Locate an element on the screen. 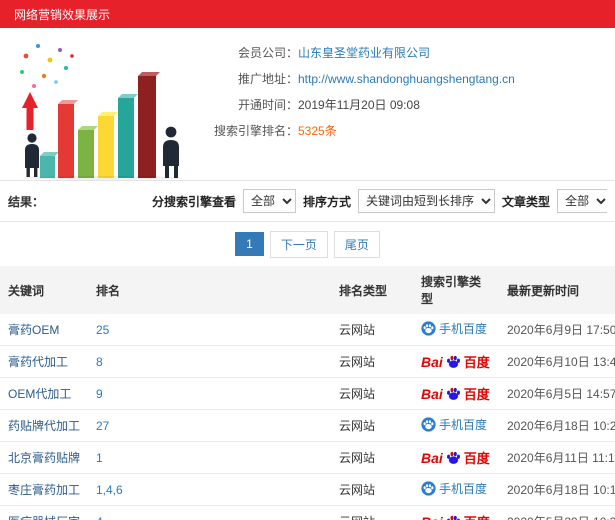 The height and width of the screenshot is (520, 615). column-header: 排名类型 is located at coordinates (372, 290).